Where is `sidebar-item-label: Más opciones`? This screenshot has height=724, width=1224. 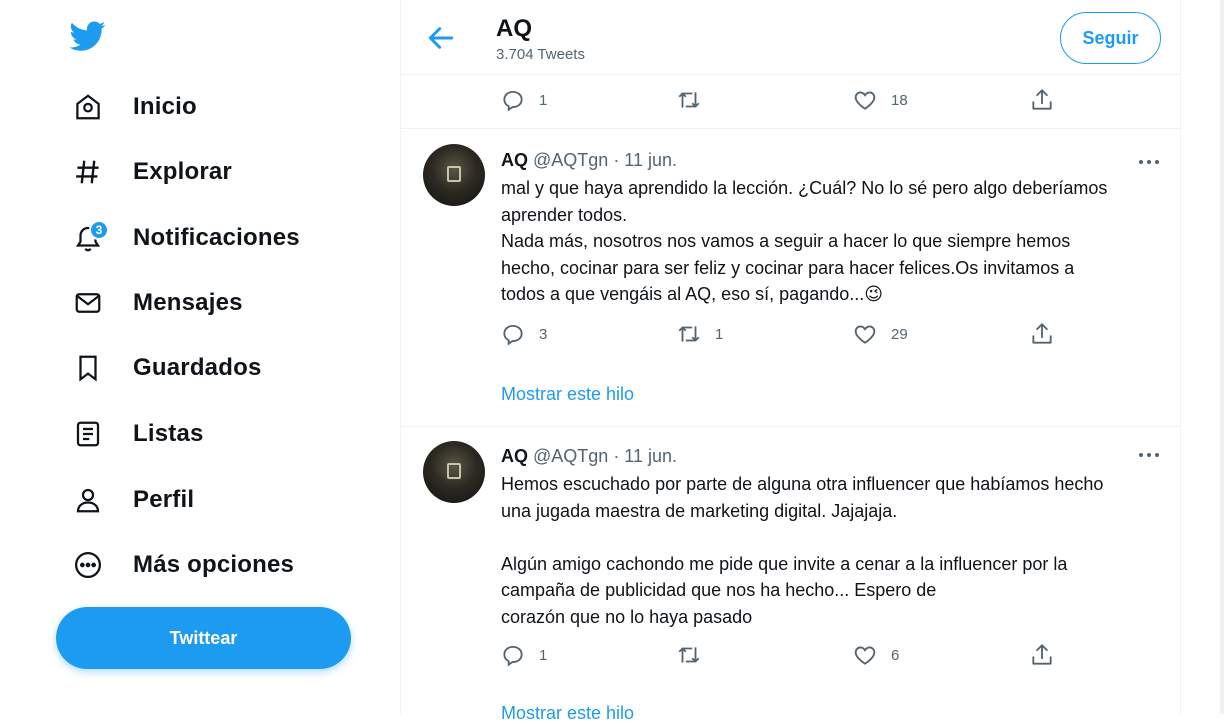 sidebar-item-label: Más opciones is located at coordinates (214, 564).